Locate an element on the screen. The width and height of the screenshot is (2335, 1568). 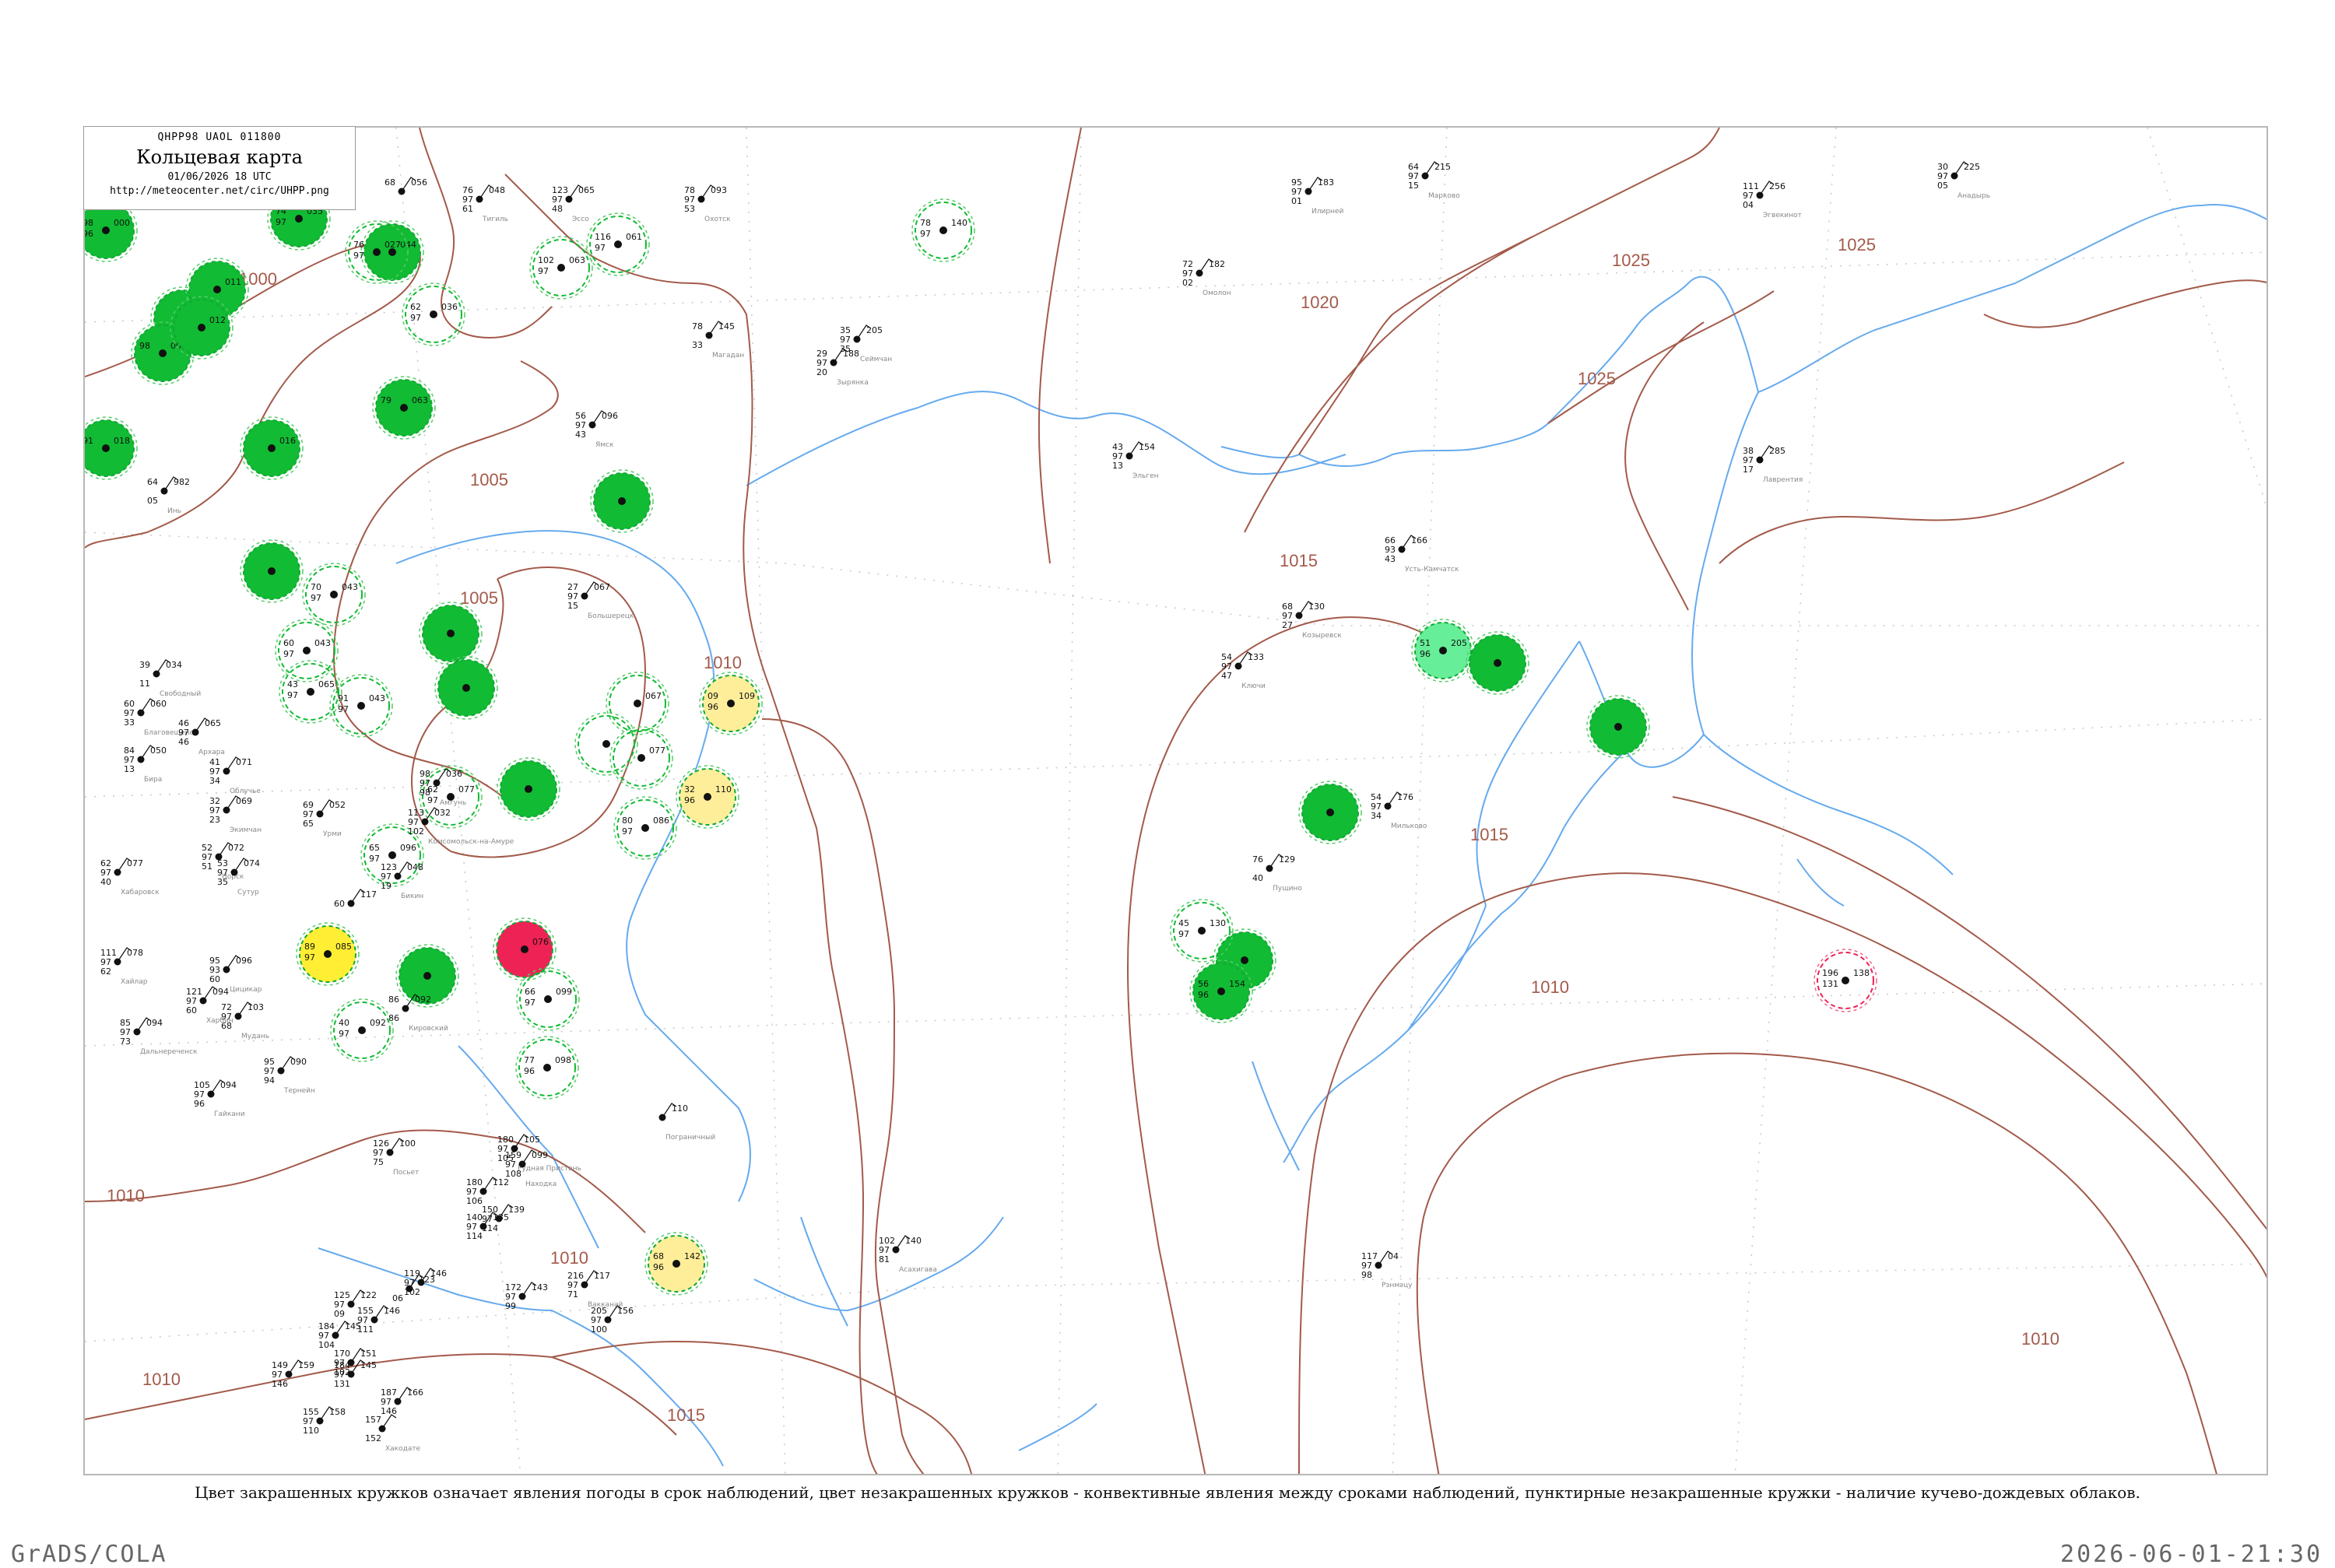
station-name: Инь is located at coordinates (174, 511).